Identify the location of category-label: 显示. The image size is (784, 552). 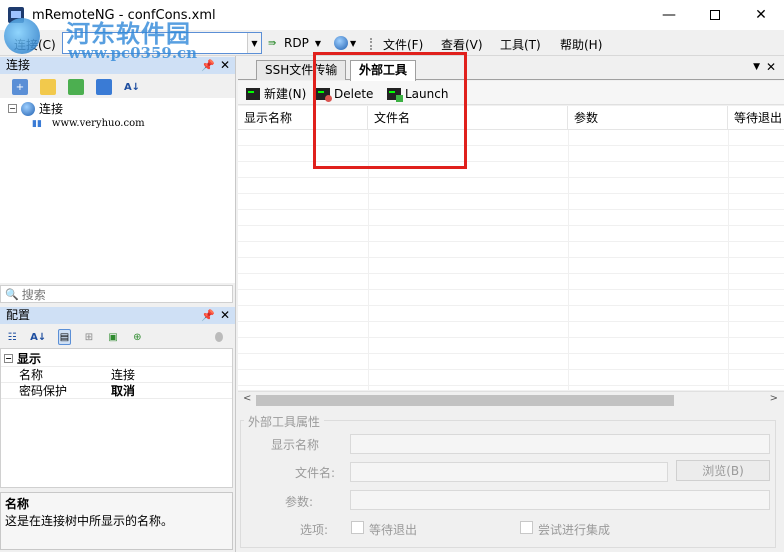
(29, 359).